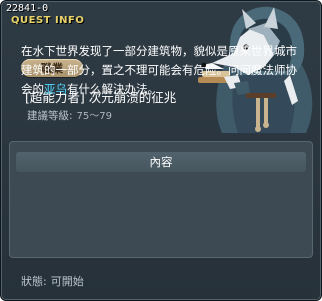 This screenshot has height=301, width=322. I want to click on status-label: 狀態:, so click(34, 281).